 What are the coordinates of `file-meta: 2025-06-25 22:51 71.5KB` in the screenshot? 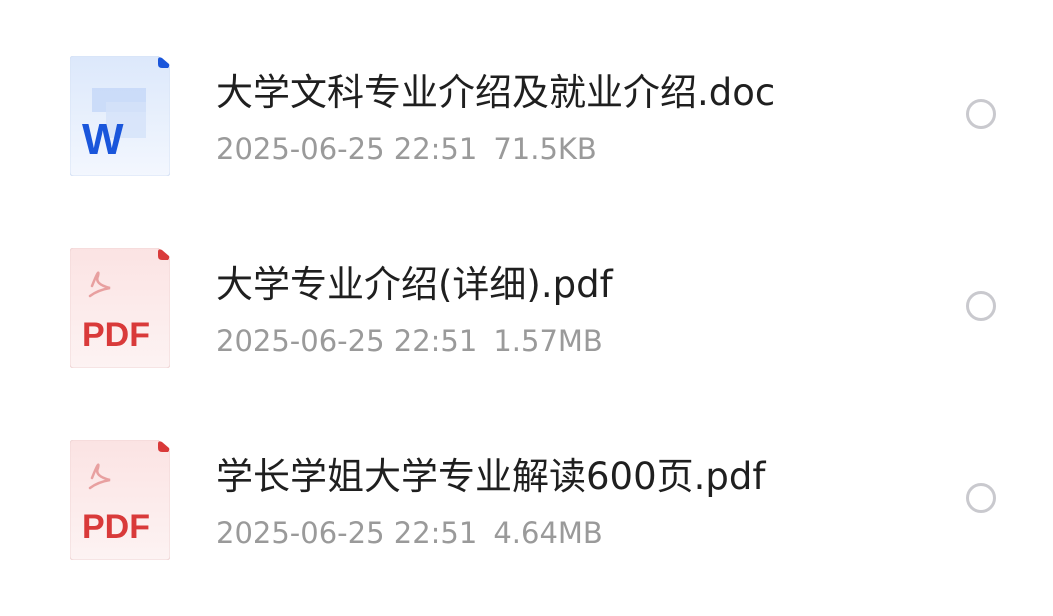 It's located at (406, 149).